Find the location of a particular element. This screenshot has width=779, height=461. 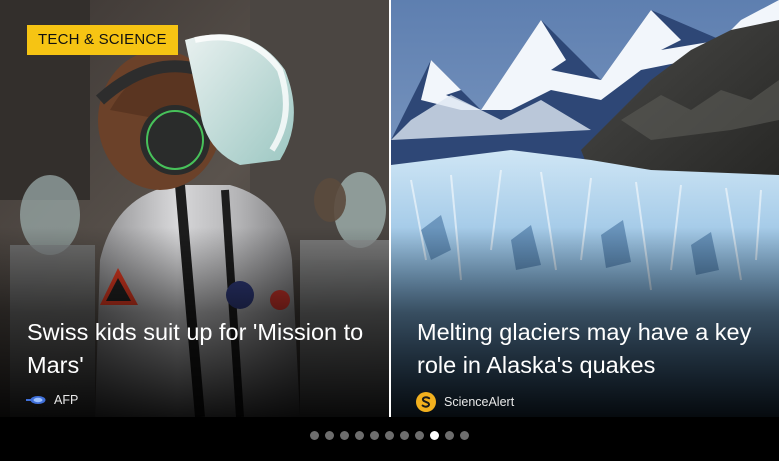

afp-logo-icon is located at coordinates (36, 400).